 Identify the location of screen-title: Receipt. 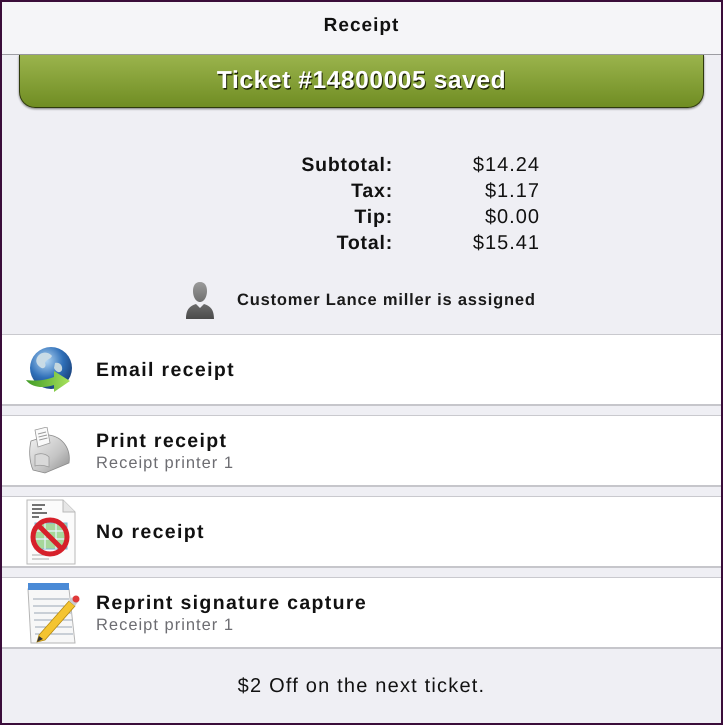
(362, 26).